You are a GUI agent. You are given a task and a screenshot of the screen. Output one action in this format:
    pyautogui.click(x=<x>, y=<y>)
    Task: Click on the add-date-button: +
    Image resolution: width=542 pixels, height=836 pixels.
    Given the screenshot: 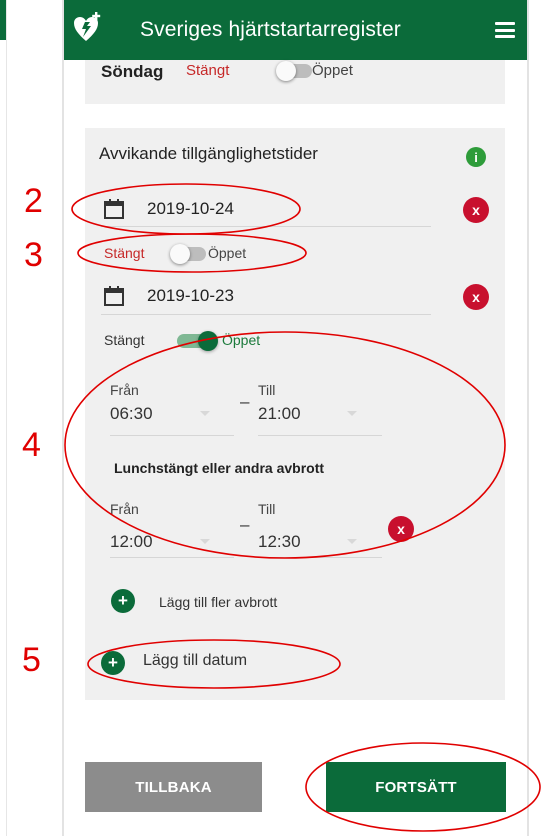 What is the action you would take?
    pyautogui.click(x=113, y=663)
    